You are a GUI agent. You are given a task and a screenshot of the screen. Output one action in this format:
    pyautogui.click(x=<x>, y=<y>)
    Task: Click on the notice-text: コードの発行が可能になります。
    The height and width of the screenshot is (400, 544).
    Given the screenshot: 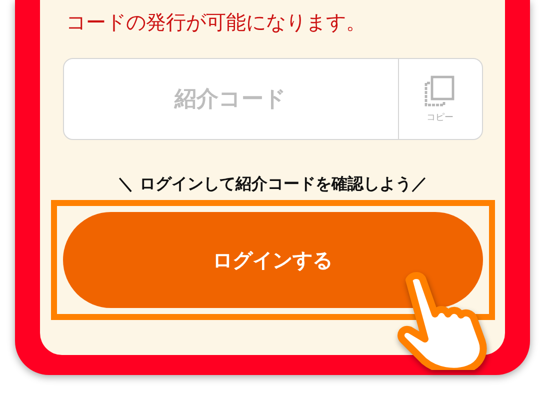 What is the action you would take?
    pyautogui.click(x=216, y=22)
    